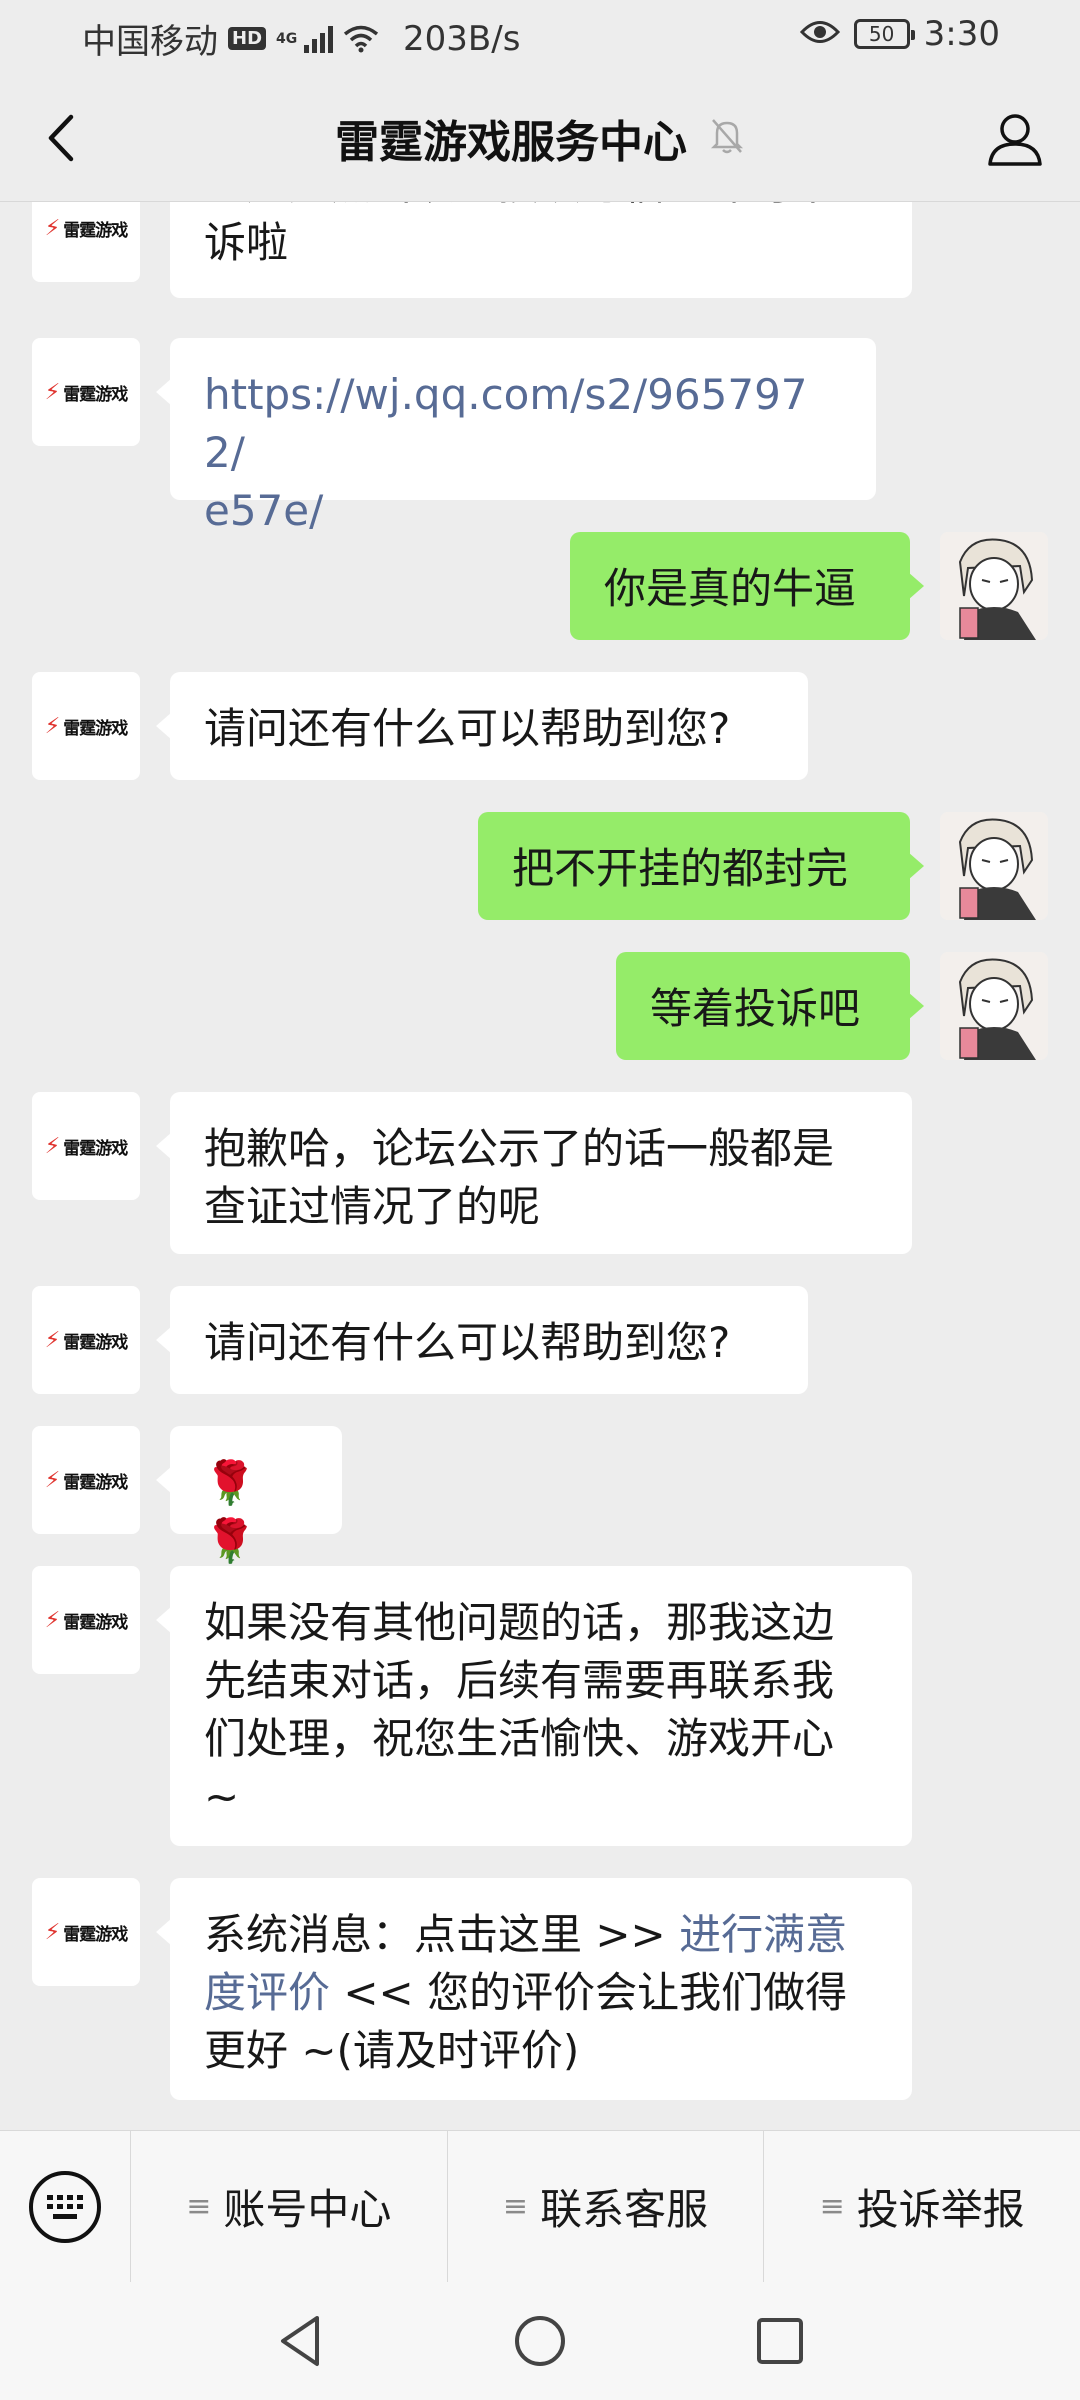 The width and height of the screenshot is (1080, 2400). I want to click on message-bubble: 把不开挂的都封完, so click(701, 866).